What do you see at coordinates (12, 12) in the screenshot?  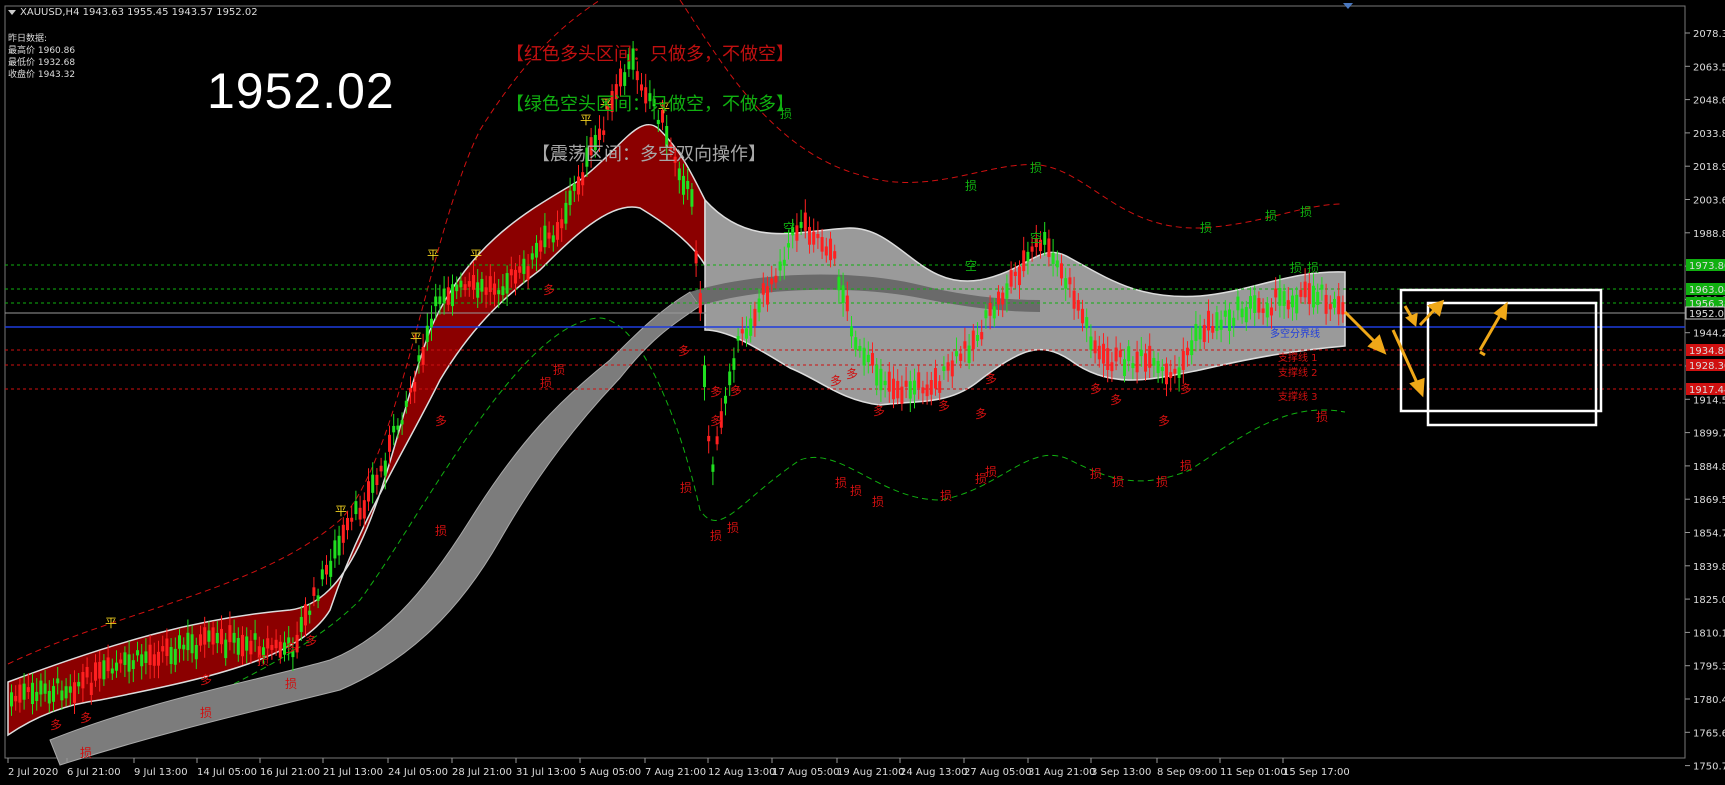 I see `collapse-icon` at bounding box center [12, 12].